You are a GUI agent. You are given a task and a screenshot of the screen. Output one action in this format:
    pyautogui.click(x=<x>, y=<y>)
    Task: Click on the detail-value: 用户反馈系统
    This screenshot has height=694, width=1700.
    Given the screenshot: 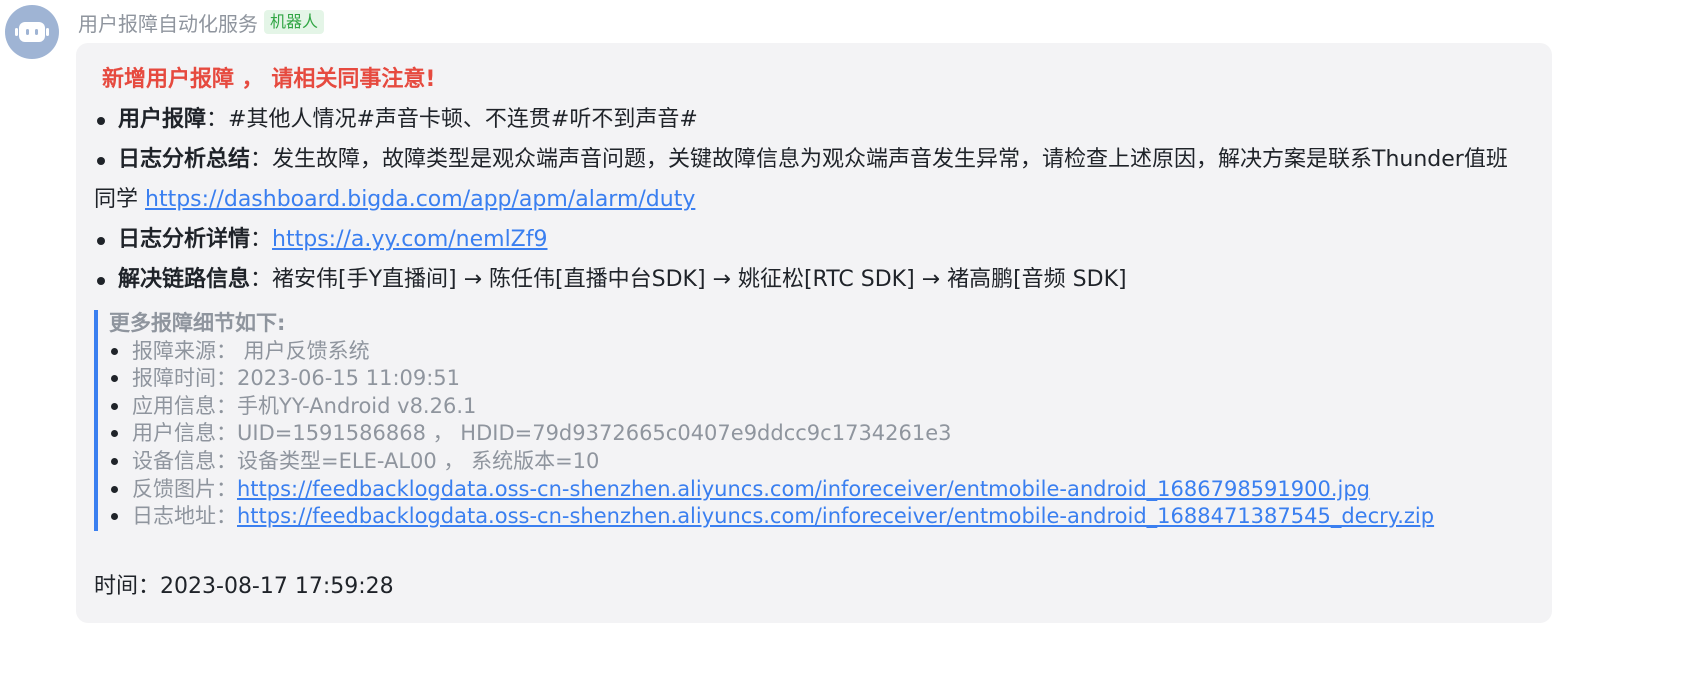 What is the action you would take?
    pyautogui.click(x=303, y=350)
    